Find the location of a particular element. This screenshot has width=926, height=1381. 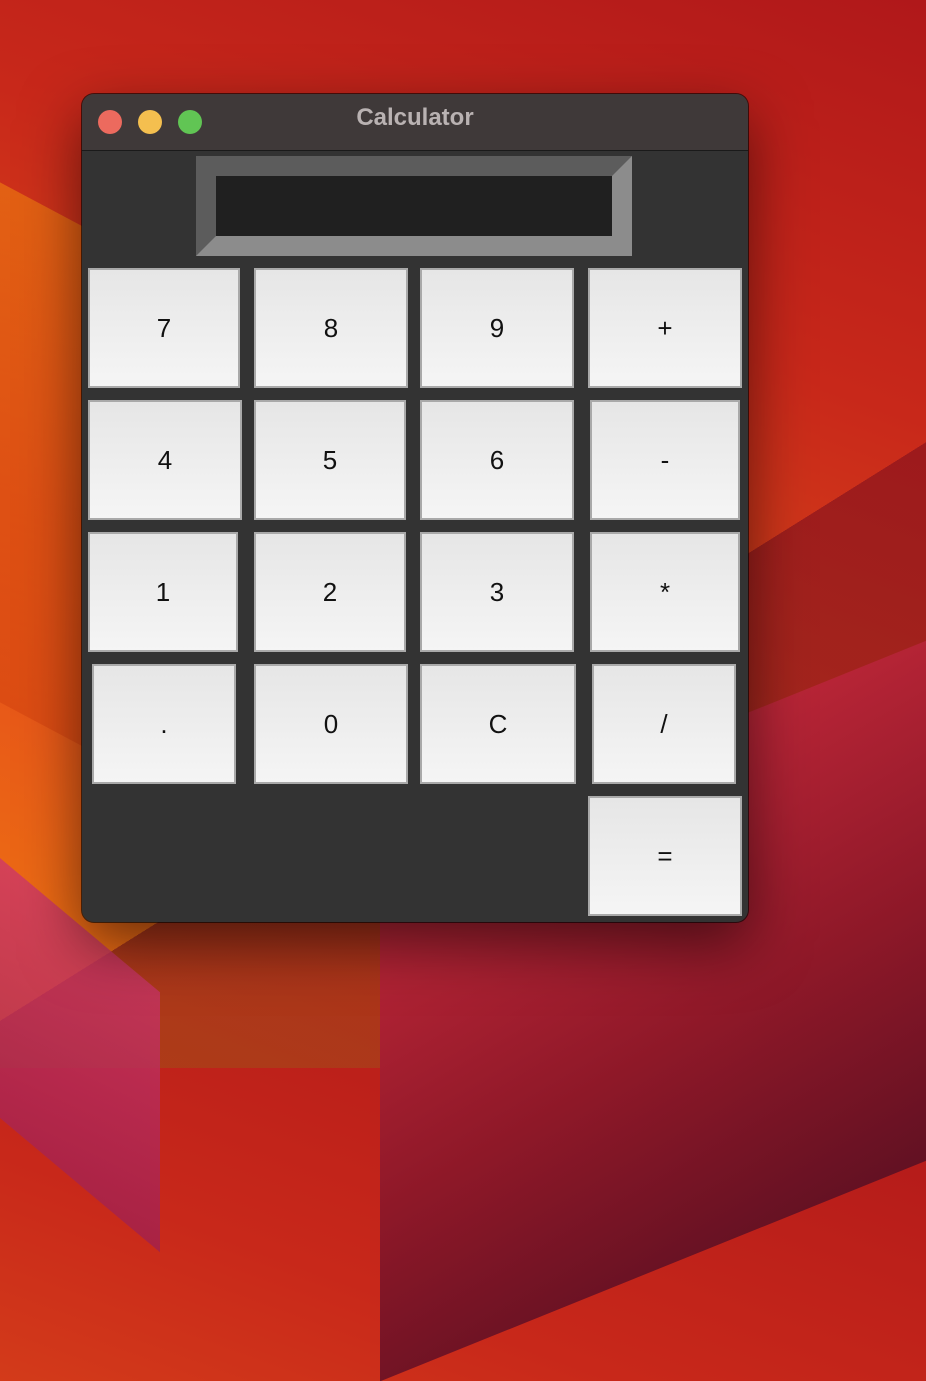

key-plus: + is located at coordinates (665, 328).